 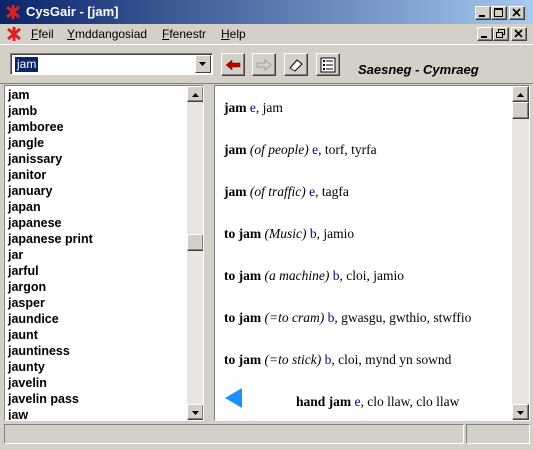 I want to click on child-restore-button, so click(x=501, y=34).